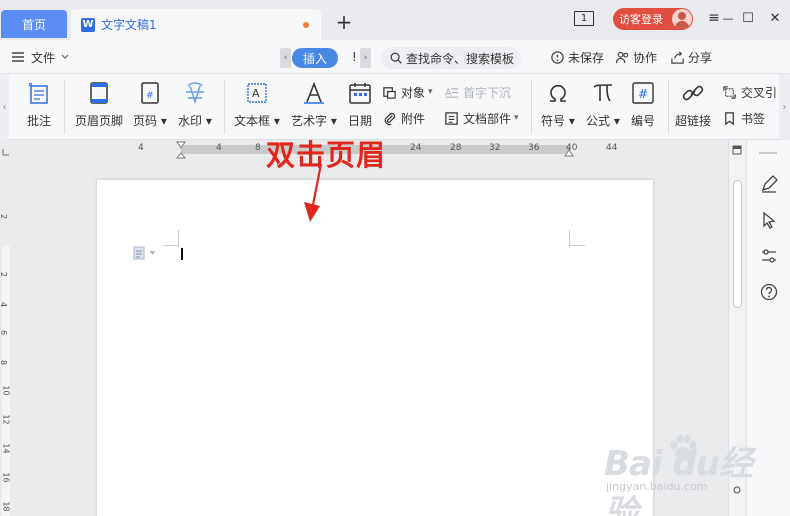 The width and height of the screenshot is (790, 516). Describe the element at coordinates (88, 24) in the screenshot. I see `writer-doc-icon: W` at that location.